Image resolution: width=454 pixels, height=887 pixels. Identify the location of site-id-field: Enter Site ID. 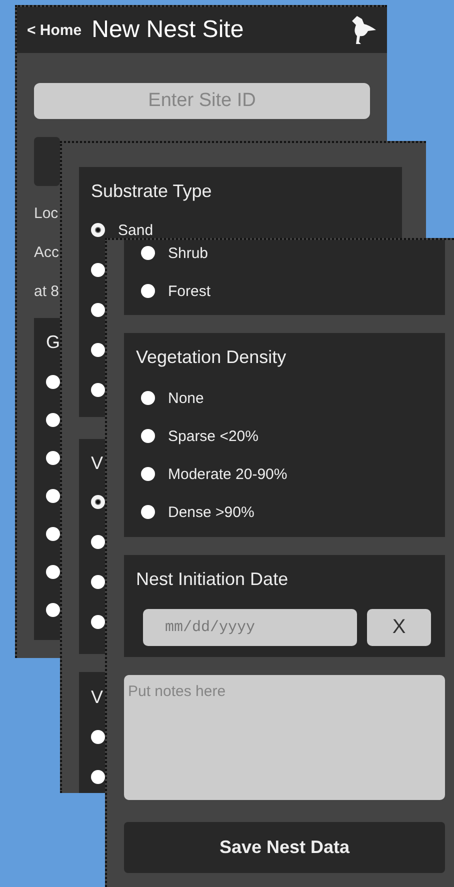
(202, 101).